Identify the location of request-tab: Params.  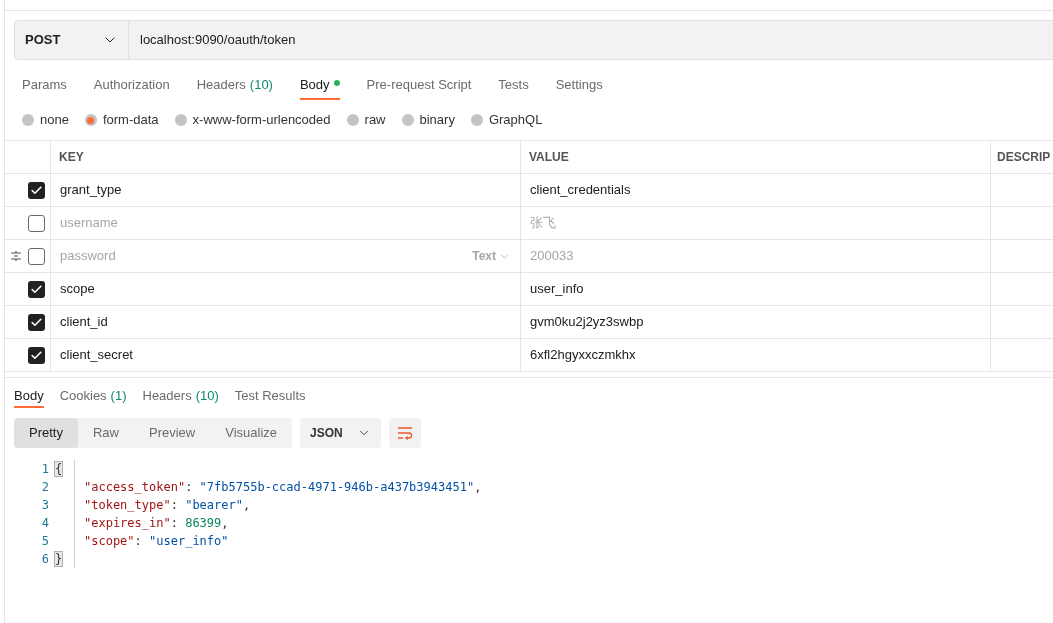
(44, 85).